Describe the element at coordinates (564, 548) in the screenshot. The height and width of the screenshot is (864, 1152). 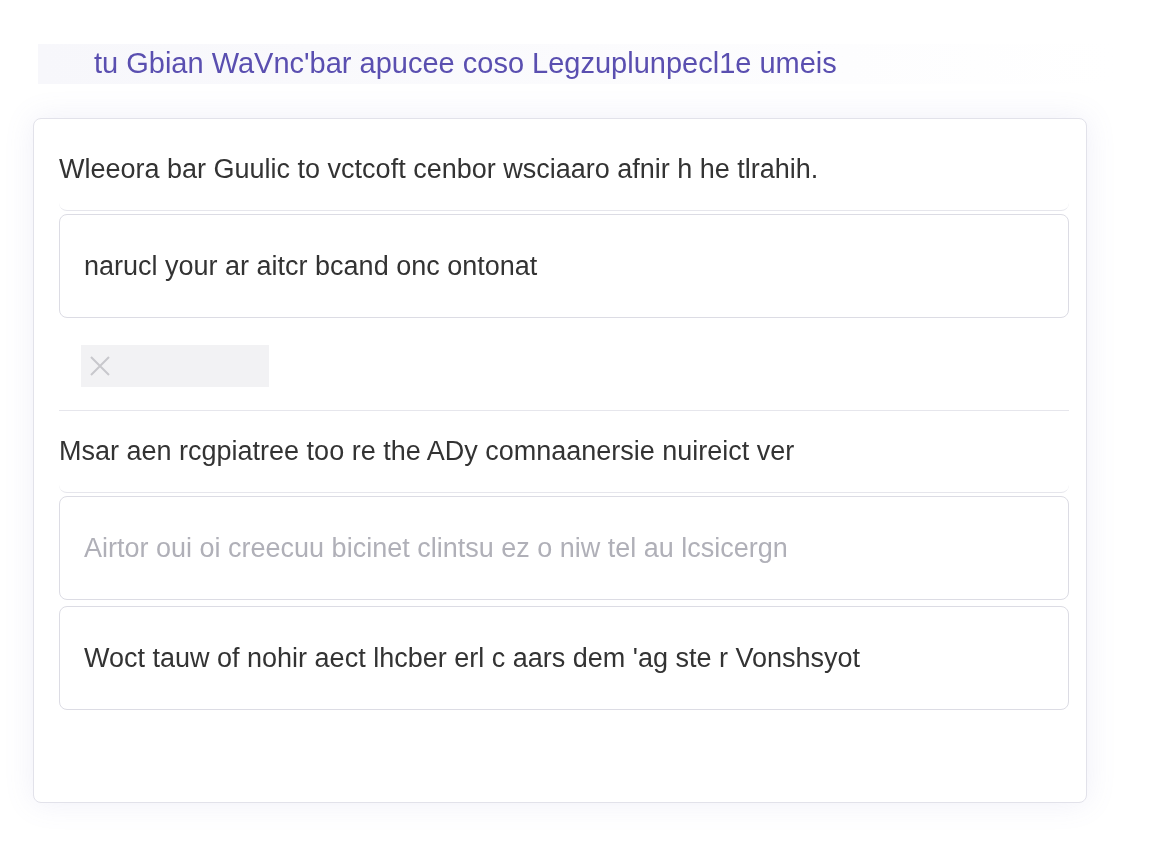
I see `input-field: Airtor oui oi creecuu bicinet clintsu ez o niw tel au lcsicergn` at that location.